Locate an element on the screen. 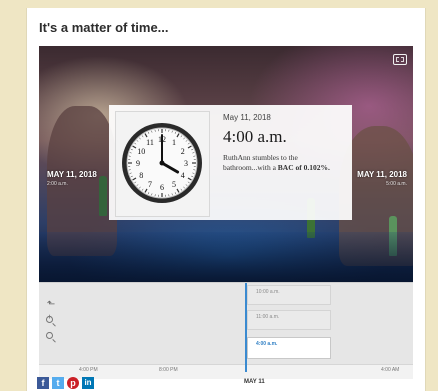 The height and width of the screenshot is (391, 438). expand-icon is located at coordinates (400, 59).